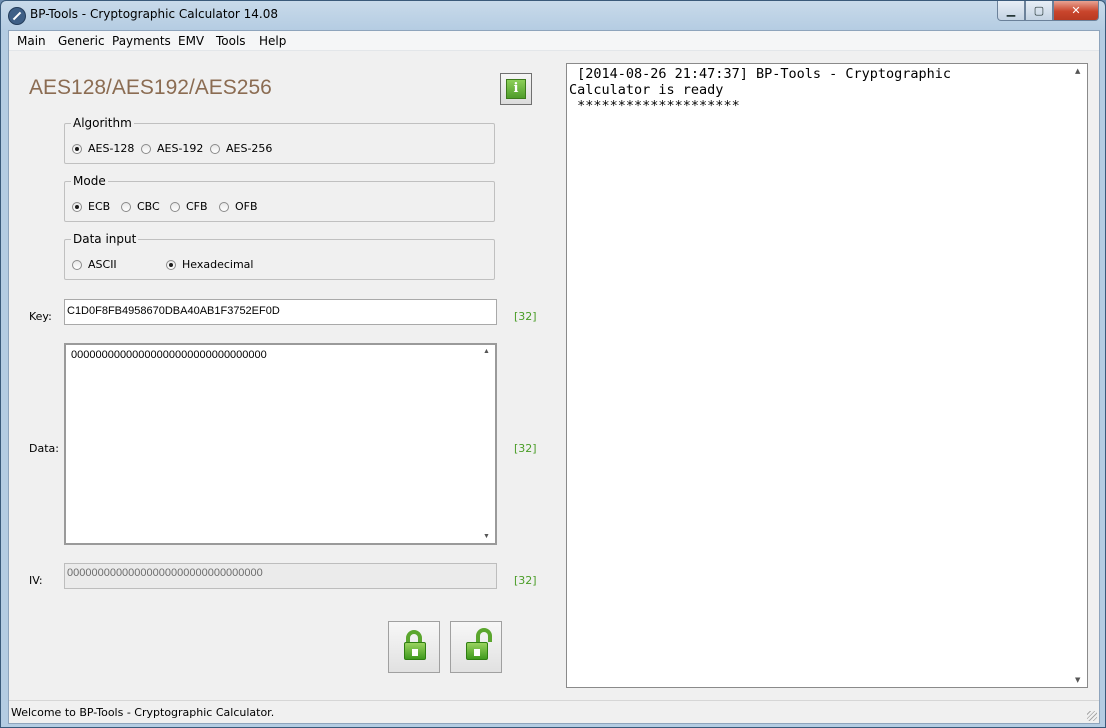 This screenshot has height=728, width=1106. I want to click on radio-ascii: ASCII, so click(94, 264).